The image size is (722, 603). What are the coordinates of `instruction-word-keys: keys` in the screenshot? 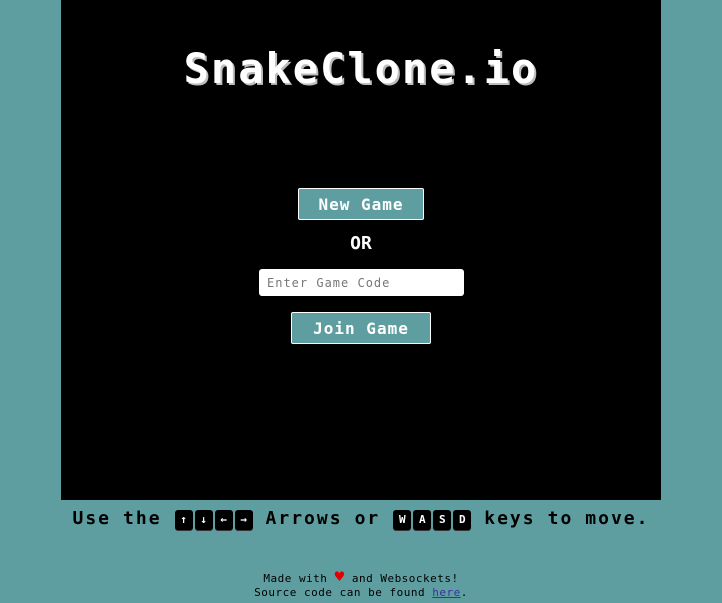 It's located at (510, 518).